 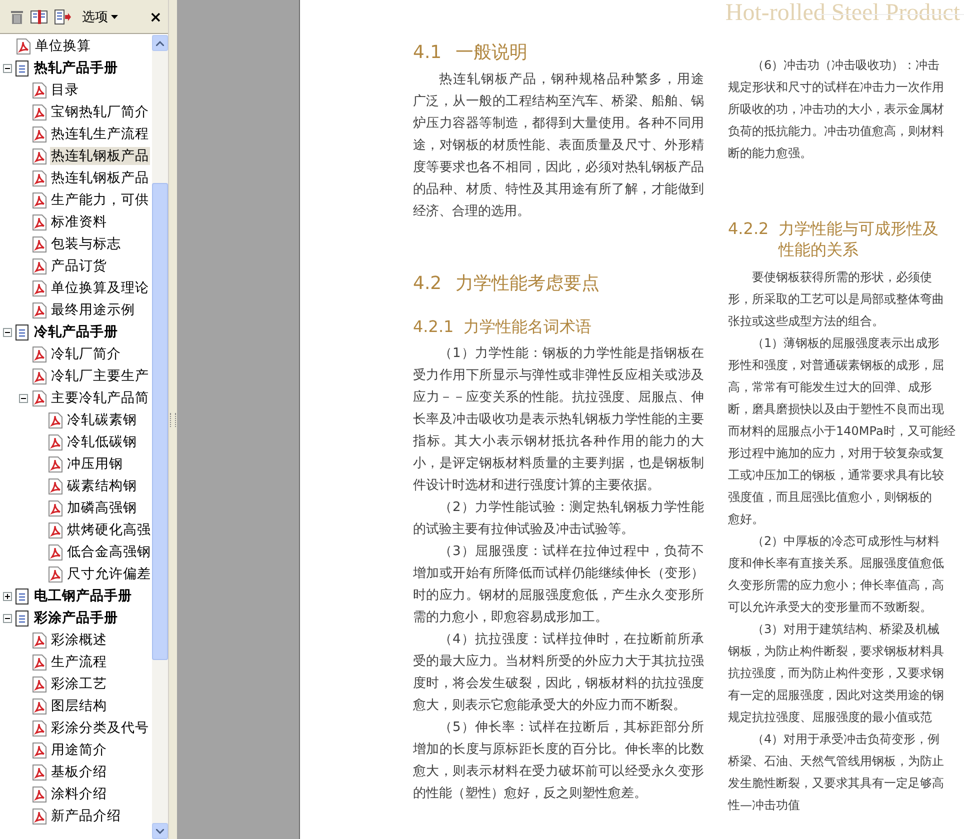 What do you see at coordinates (109, 574) in the screenshot?
I see `bookmark-item: 尺寸允许偏差` at bounding box center [109, 574].